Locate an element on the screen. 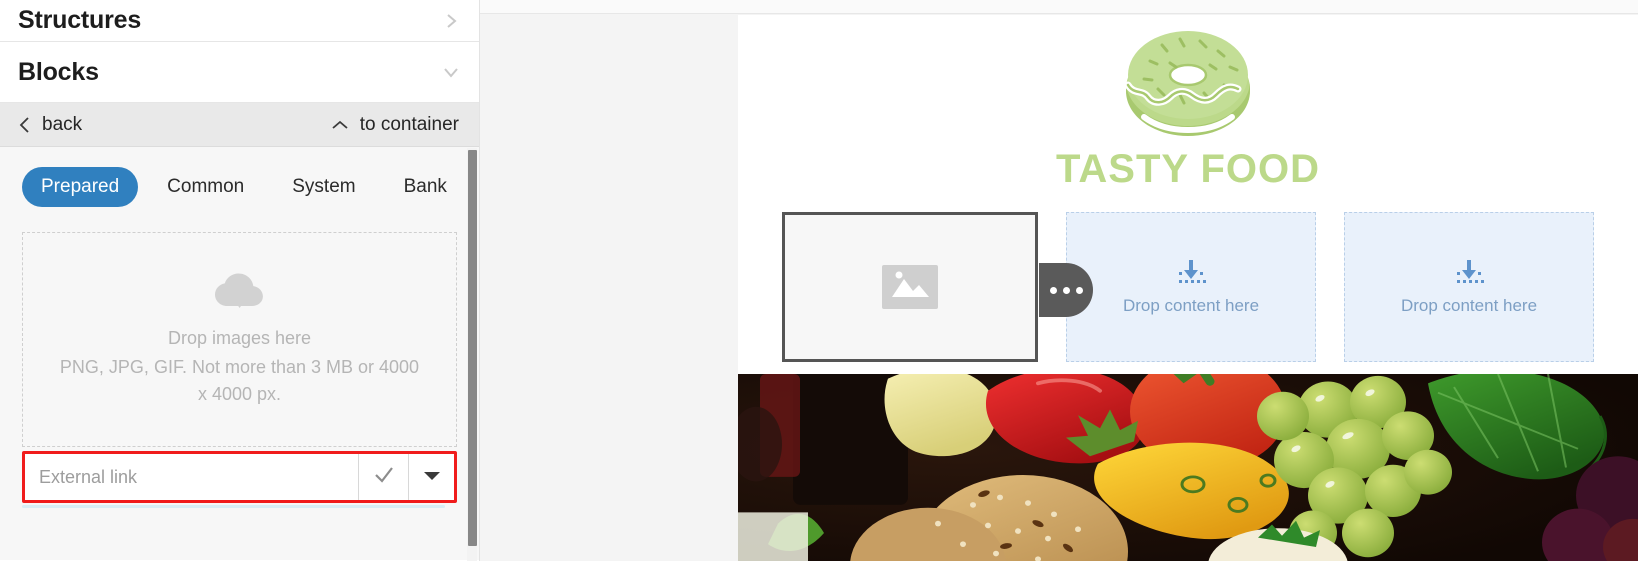 Image resolution: width=1638 pixels, height=561 pixels. tab-common: Common is located at coordinates (205, 187).